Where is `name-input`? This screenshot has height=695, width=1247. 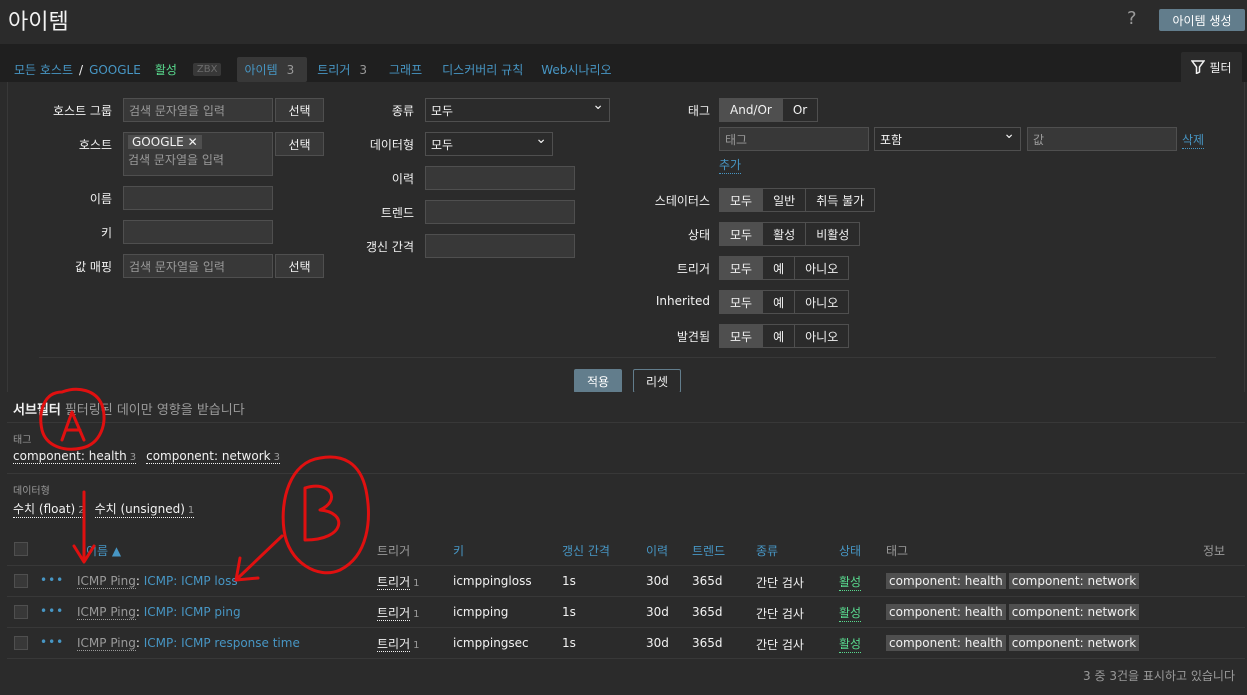
name-input is located at coordinates (198, 198).